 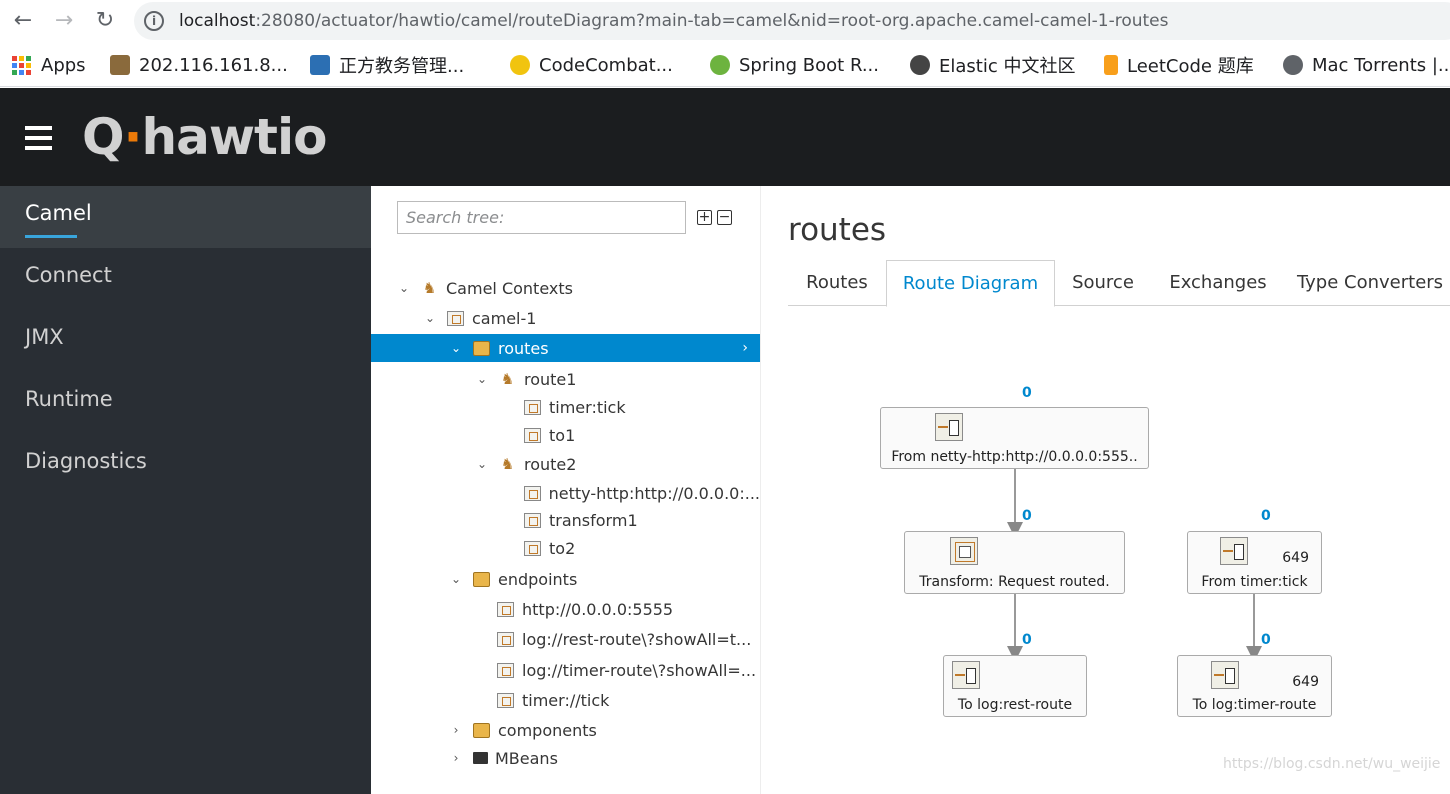 What do you see at coordinates (565, 609) in the screenshot?
I see `tree-node-endpoint-http: http://0.0.0.0:5555` at bounding box center [565, 609].